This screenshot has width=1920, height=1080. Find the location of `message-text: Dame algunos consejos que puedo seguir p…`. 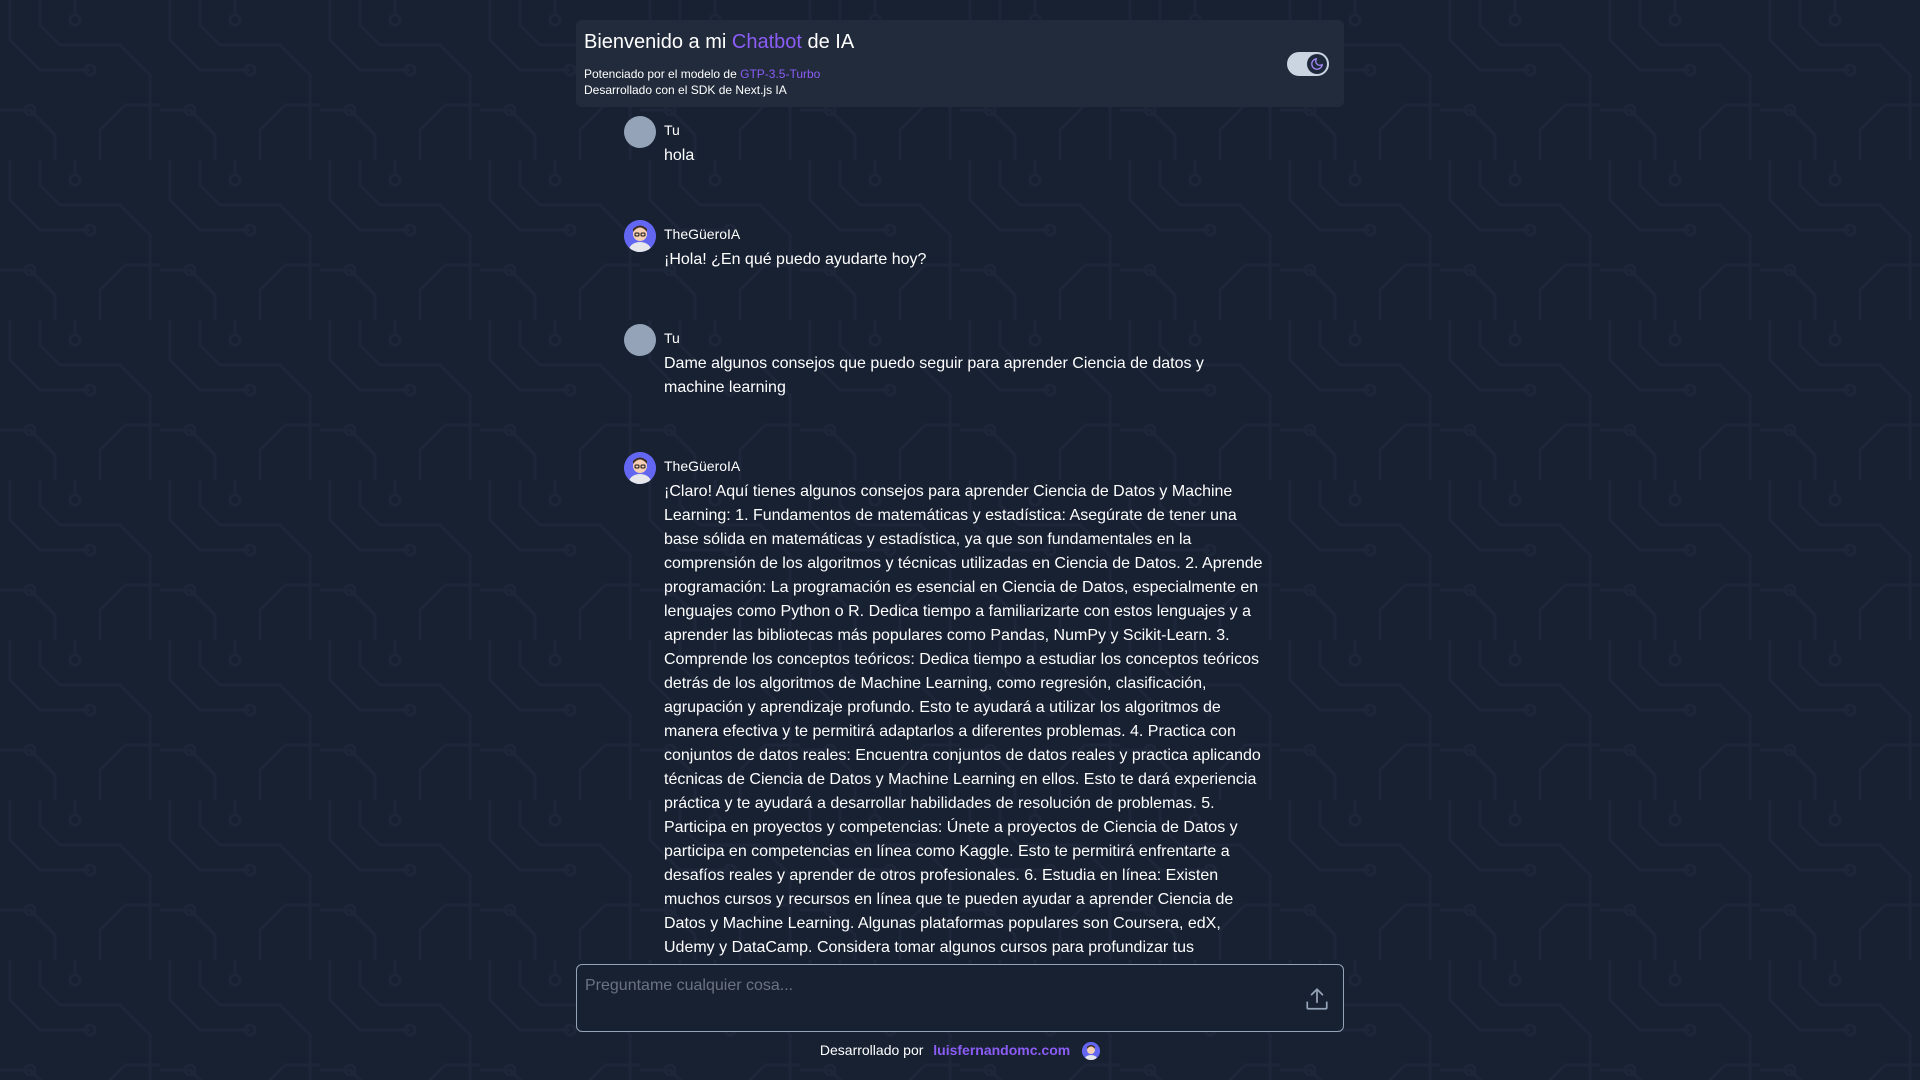

message-text: Dame algunos consejos que puedo seguir p… is located at coordinates (934, 375).